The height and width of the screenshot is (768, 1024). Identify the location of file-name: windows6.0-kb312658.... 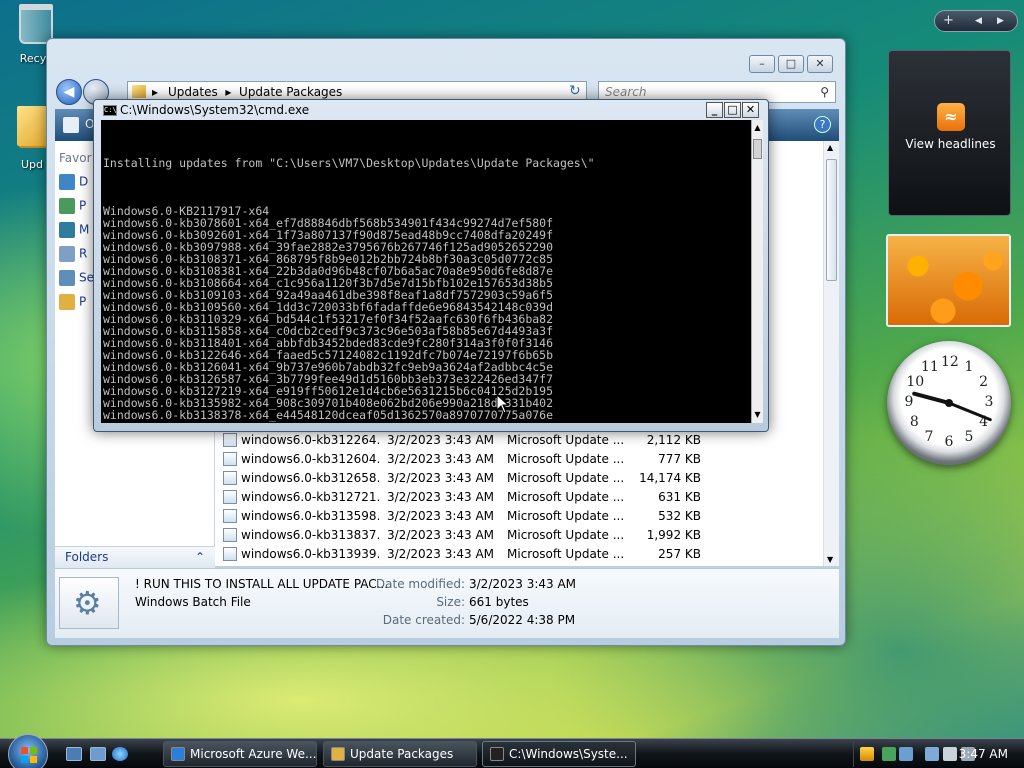
(310, 478).